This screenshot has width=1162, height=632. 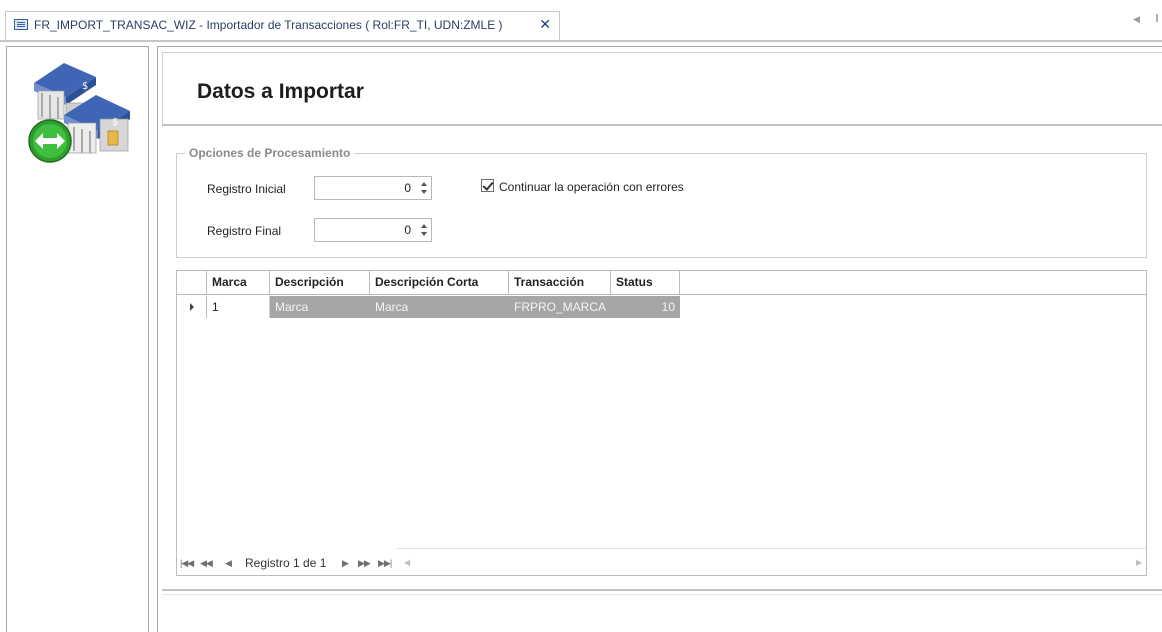 I want to click on scroll-left-icon: ◀, so click(x=407, y=562).